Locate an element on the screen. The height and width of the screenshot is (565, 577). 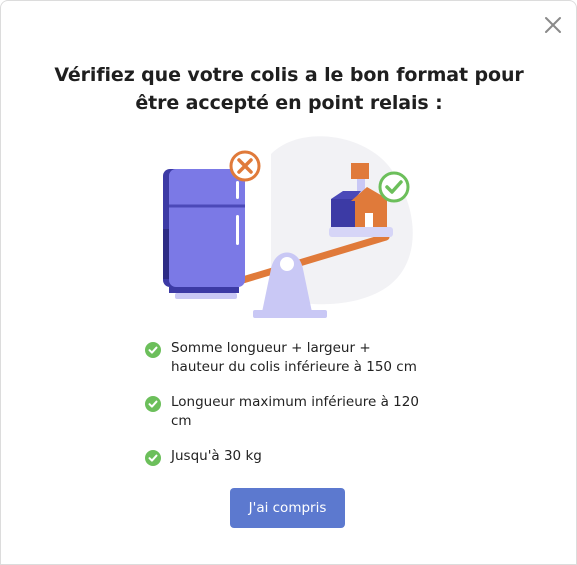
requirement-text: Jusqu'à 30 kg is located at coordinates (216, 456).